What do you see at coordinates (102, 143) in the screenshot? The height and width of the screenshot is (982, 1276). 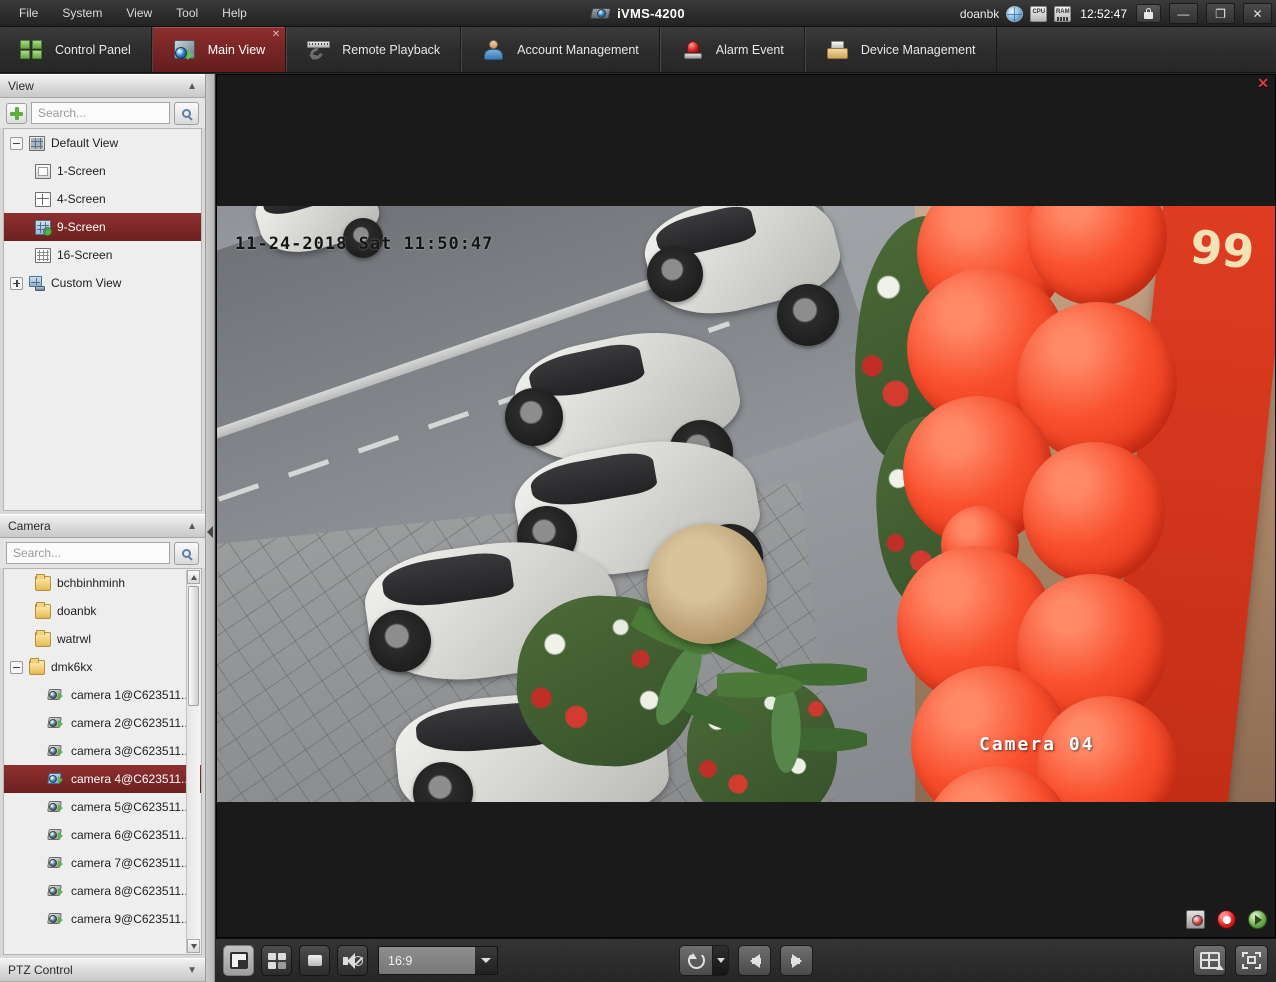 I see `tree-item-default-view: Default View` at bounding box center [102, 143].